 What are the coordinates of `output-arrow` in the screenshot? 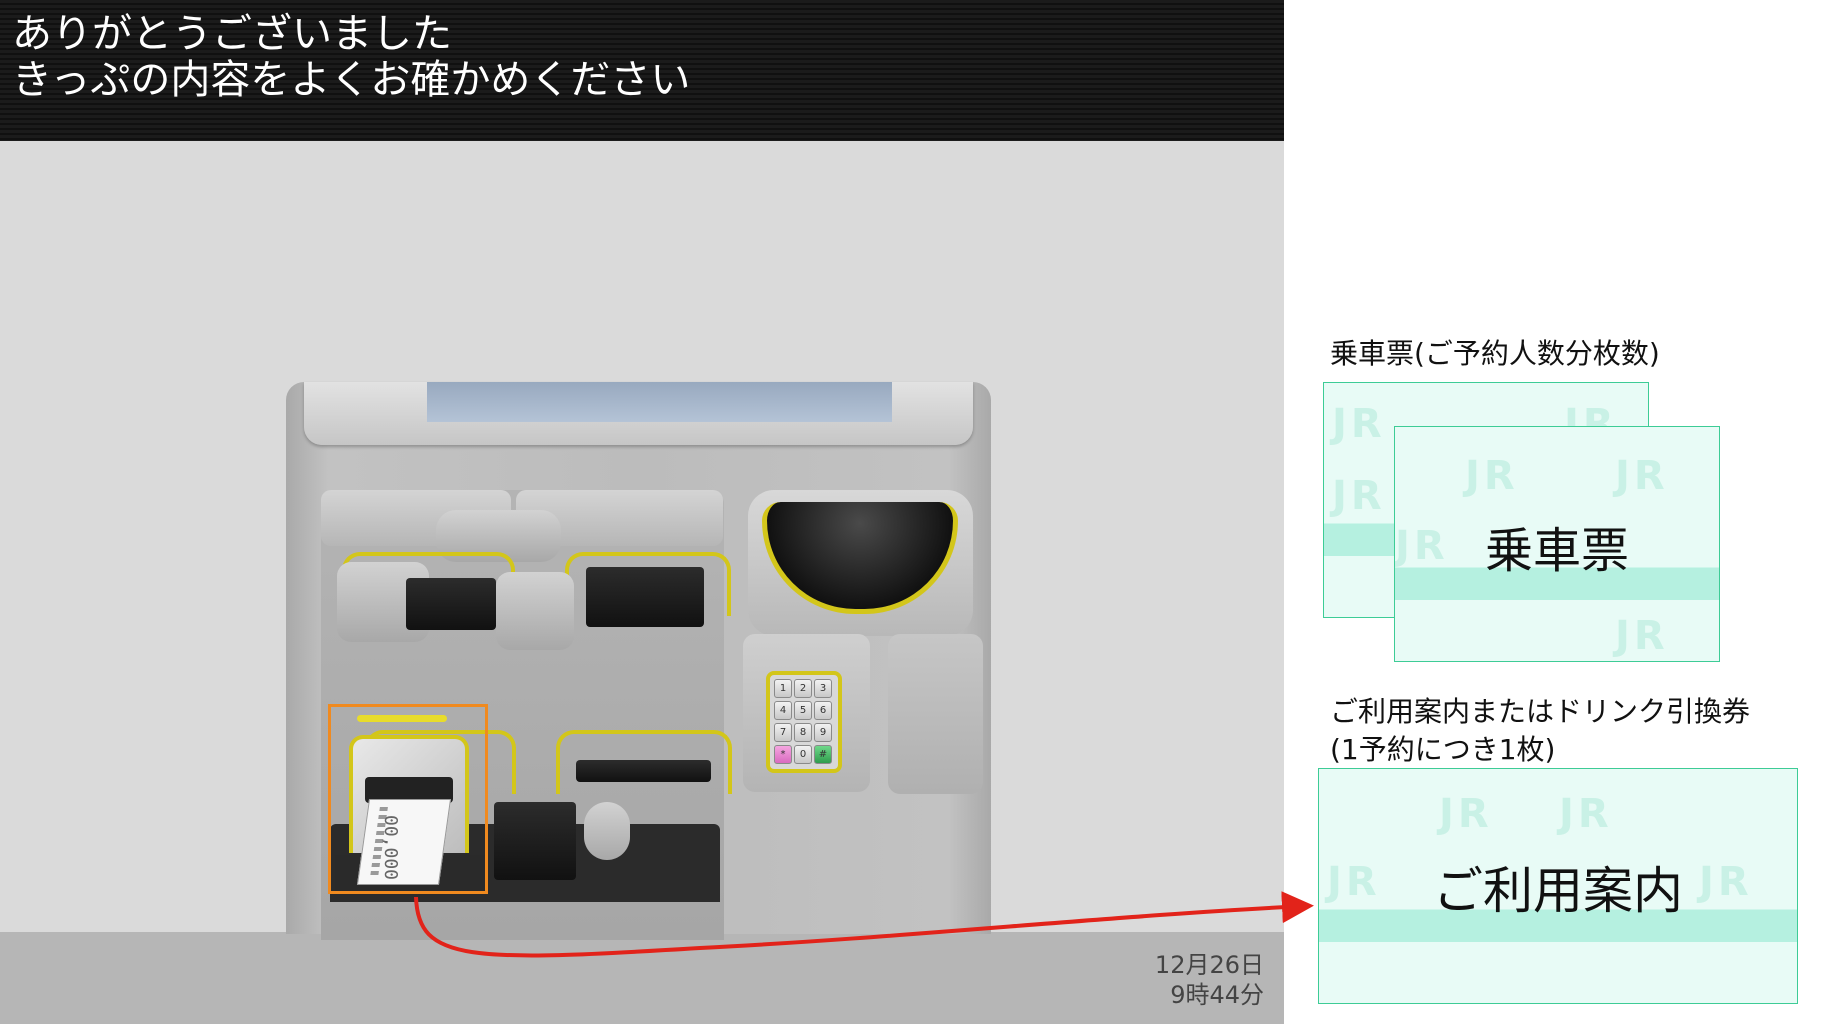 It's located at (864, 924).